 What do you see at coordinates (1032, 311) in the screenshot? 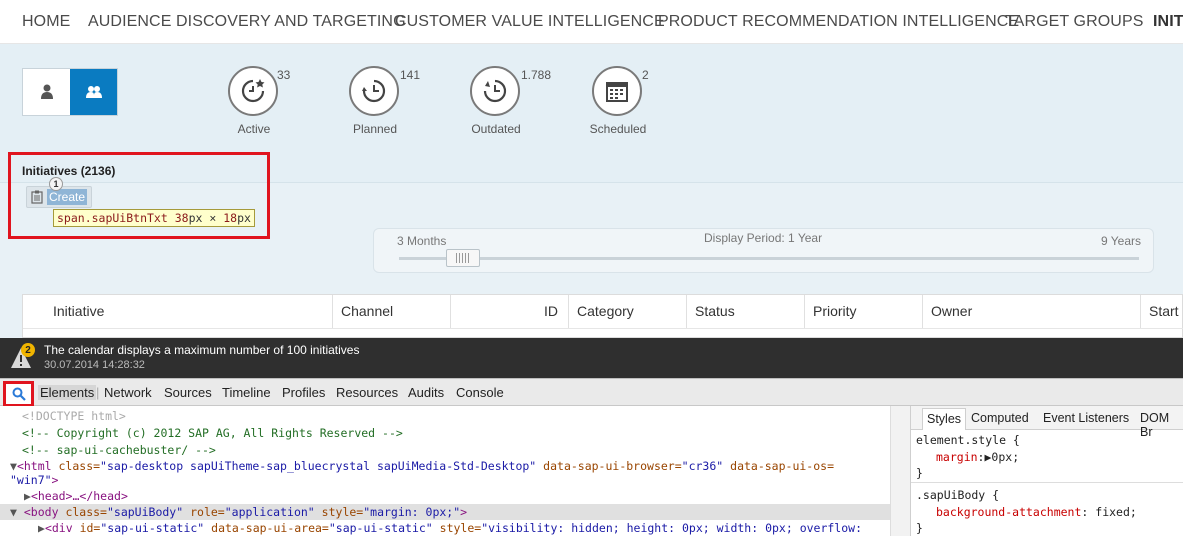
I see `col-owner: Owner` at bounding box center [1032, 311].